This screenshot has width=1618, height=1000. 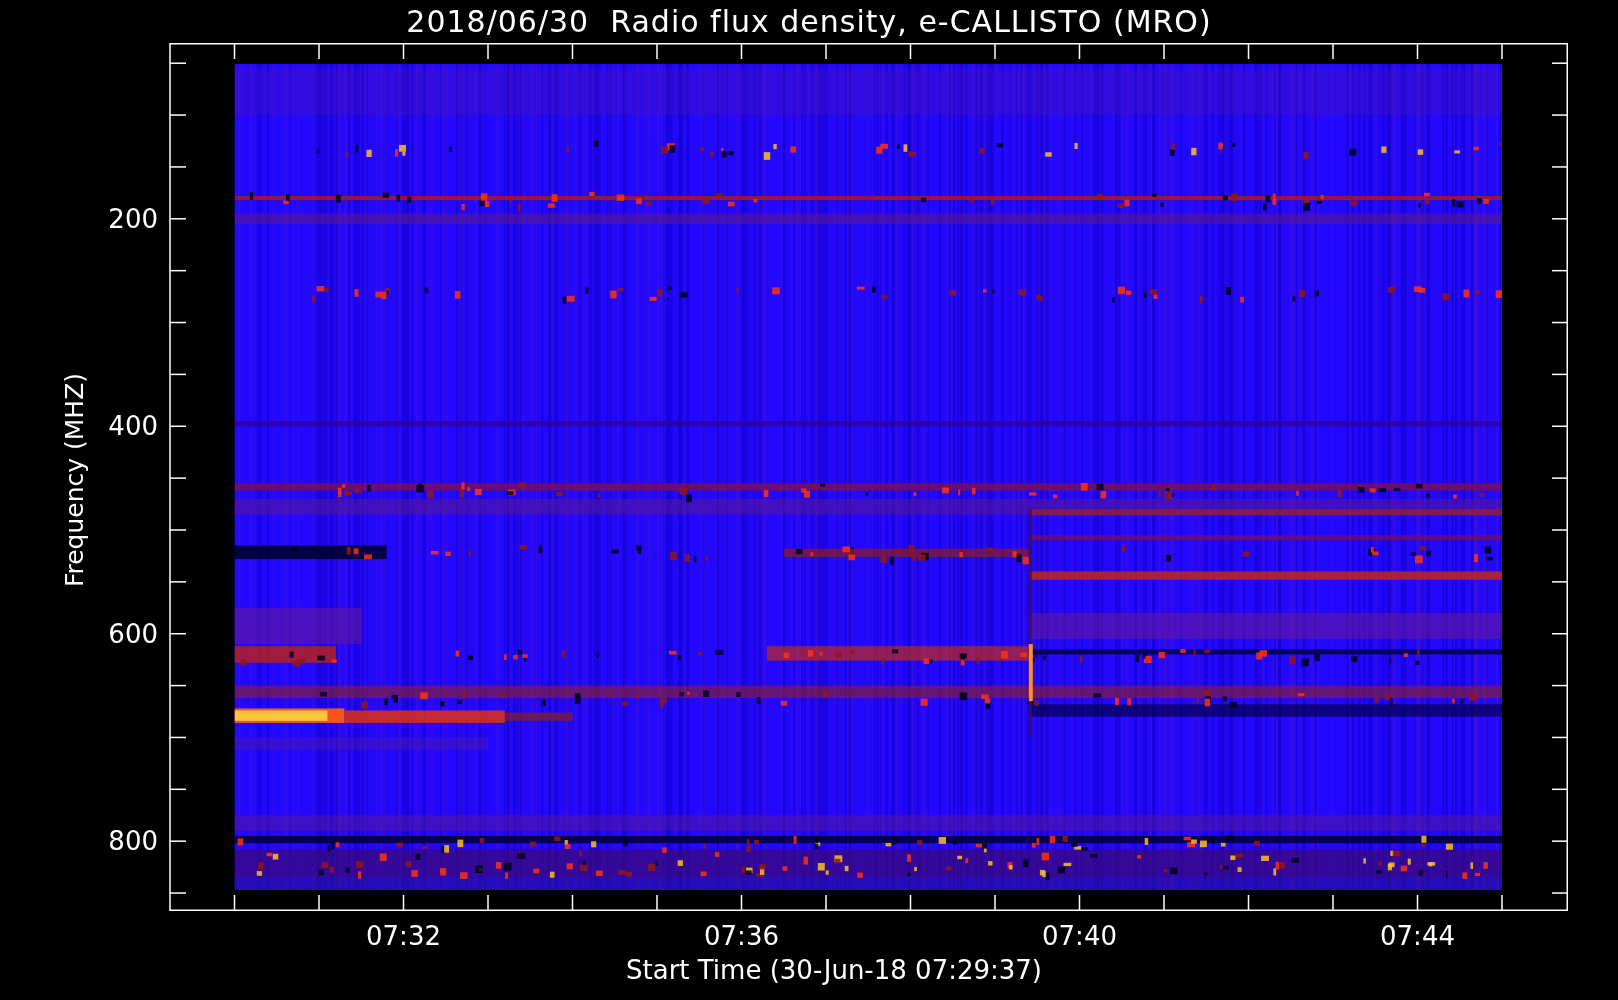 What do you see at coordinates (834, 970) in the screenshot?
I see `axis-title: Start Time (30-Jun-18 07:29:37)` at bounding box center [834, 970].